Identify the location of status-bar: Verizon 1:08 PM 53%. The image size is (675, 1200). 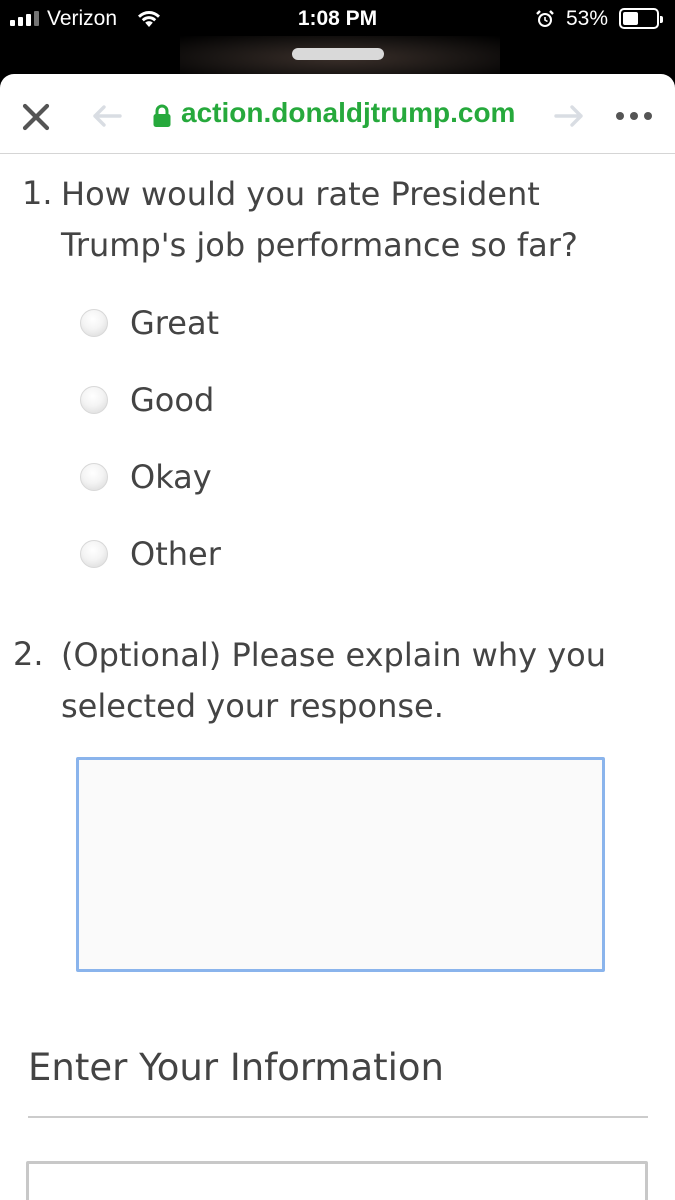
(337, 19).